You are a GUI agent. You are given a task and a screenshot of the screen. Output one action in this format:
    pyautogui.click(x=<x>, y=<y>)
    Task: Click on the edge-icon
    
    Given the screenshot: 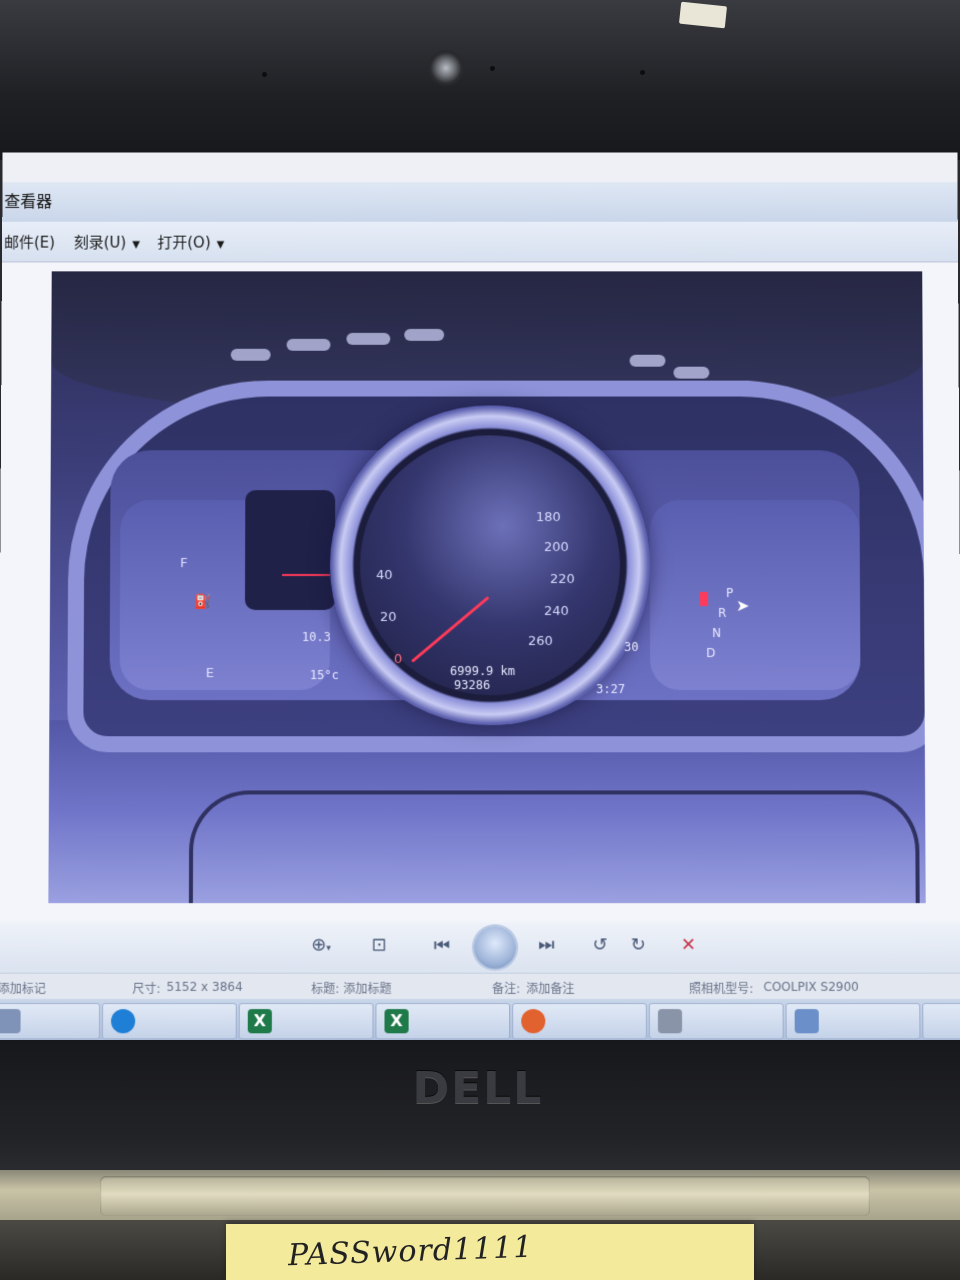 What is the action you would take?
    pyautogui.click(x=123, y=1021)
    